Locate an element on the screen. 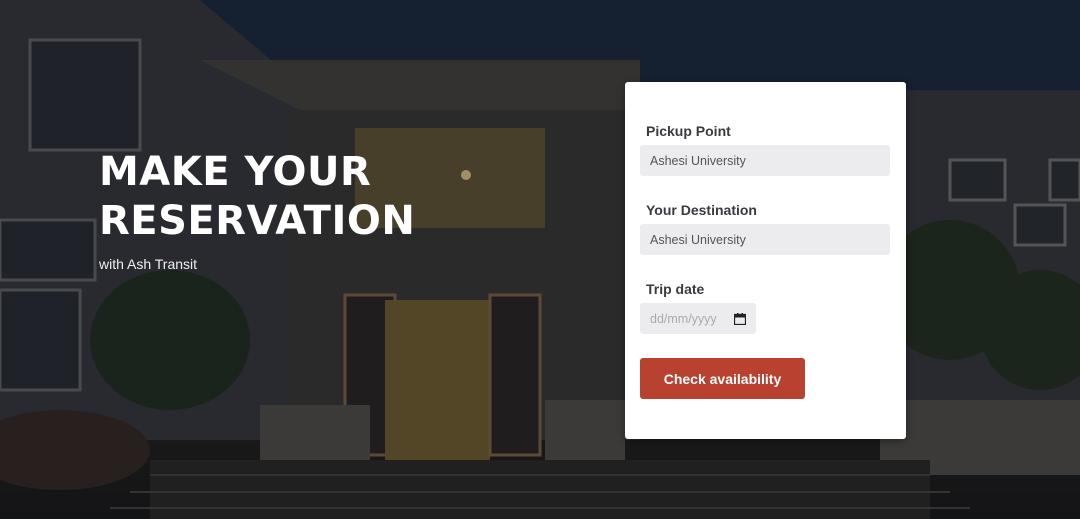 This screenshot has height=519, width=1080. trip-date-input: dd/mm/yyyy is located at coordinates (698, 318).